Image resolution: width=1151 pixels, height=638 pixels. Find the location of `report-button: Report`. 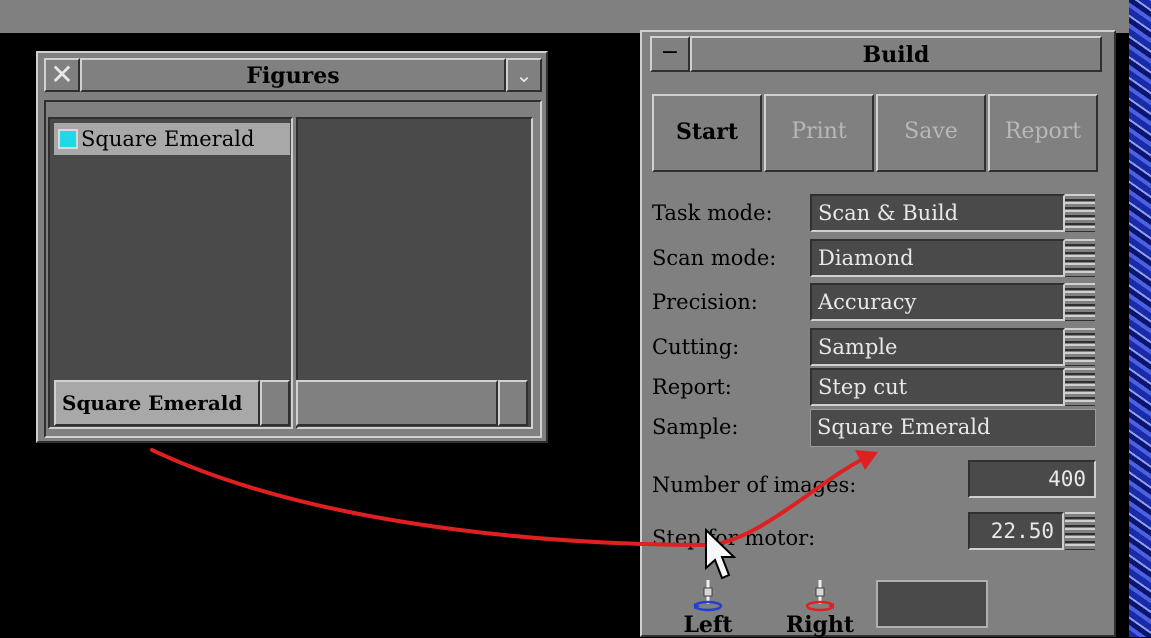

report-button: Report is located at coordinates (1043, 133).